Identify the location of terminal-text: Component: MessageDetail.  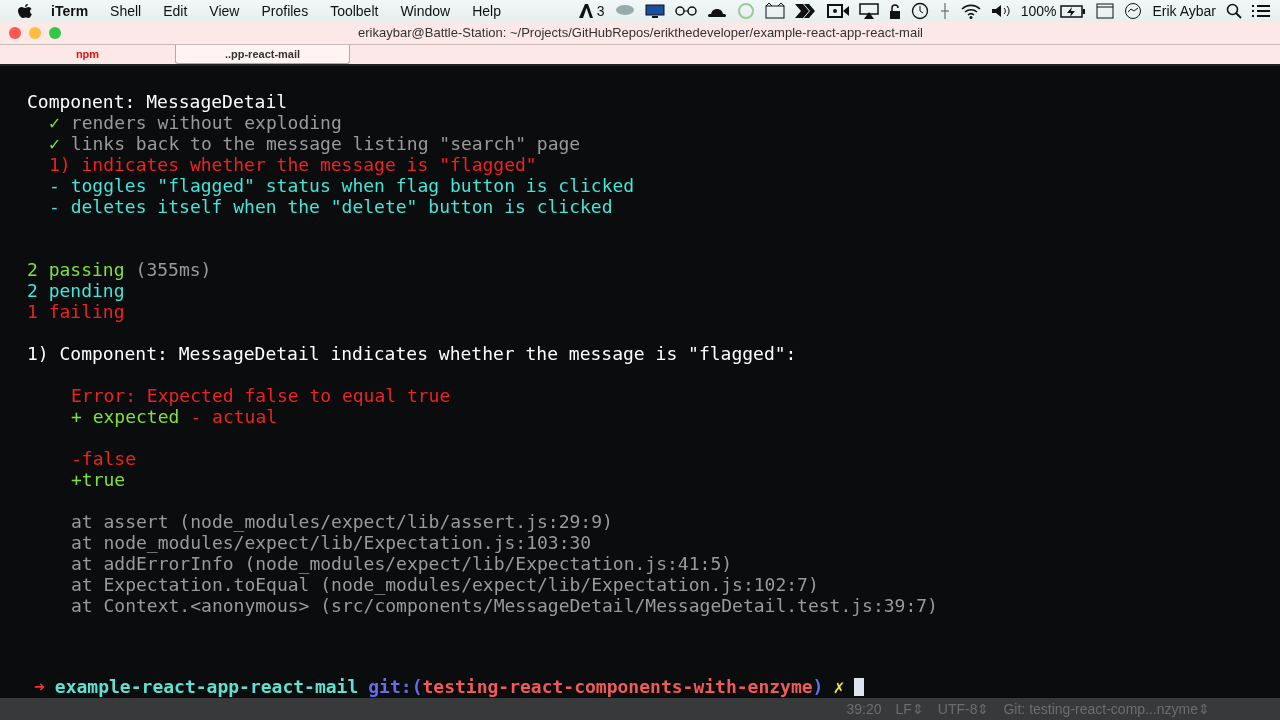
(157, 101).